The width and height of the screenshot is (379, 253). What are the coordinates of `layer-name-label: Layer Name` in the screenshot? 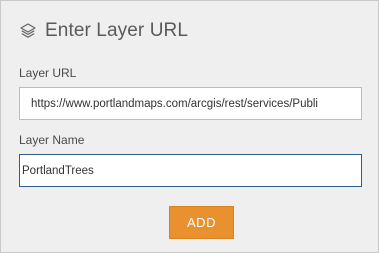 It's located at (52, 140).